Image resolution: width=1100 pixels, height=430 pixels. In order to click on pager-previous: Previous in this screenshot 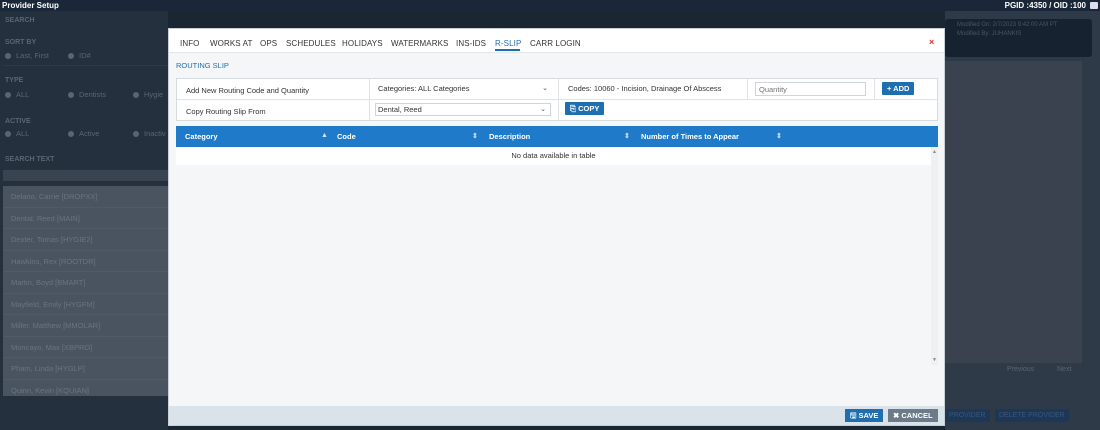, I will do `click(1020, 369)`.